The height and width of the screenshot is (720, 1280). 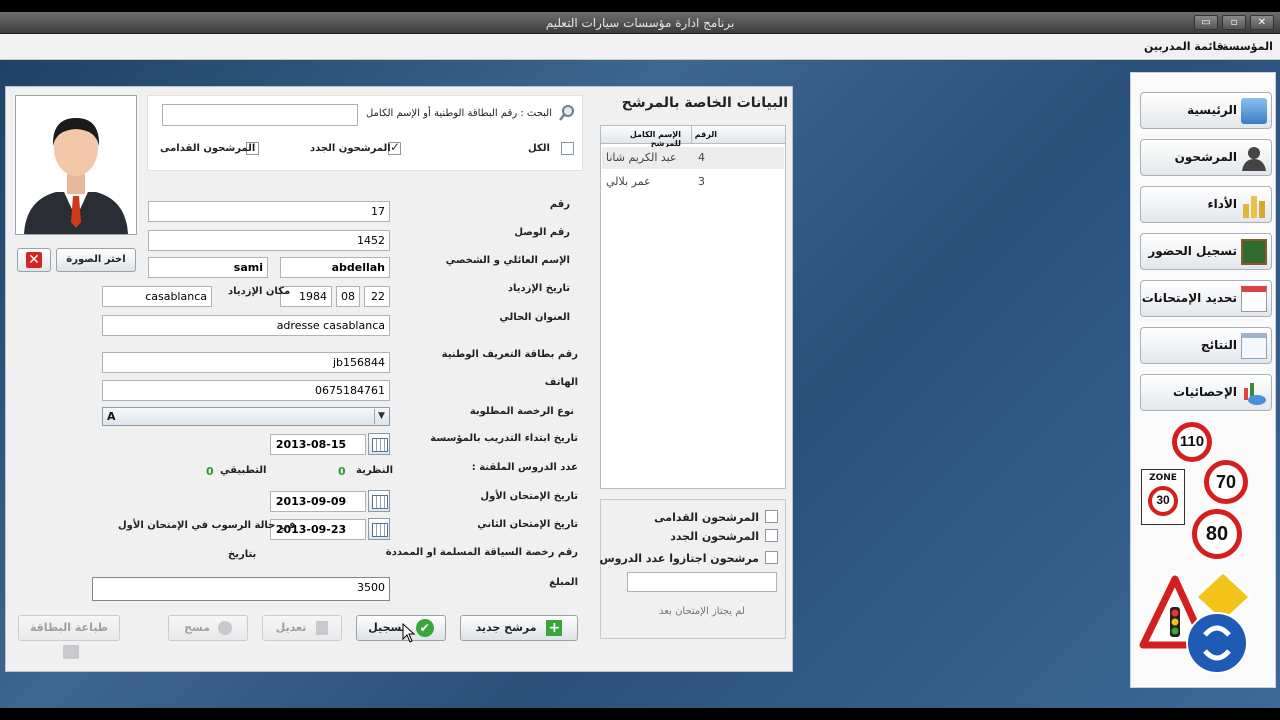 What do you see at coordinates (76, 165) in the screenshot?
I see `candidate-photo` at bounding box center [76, 165].